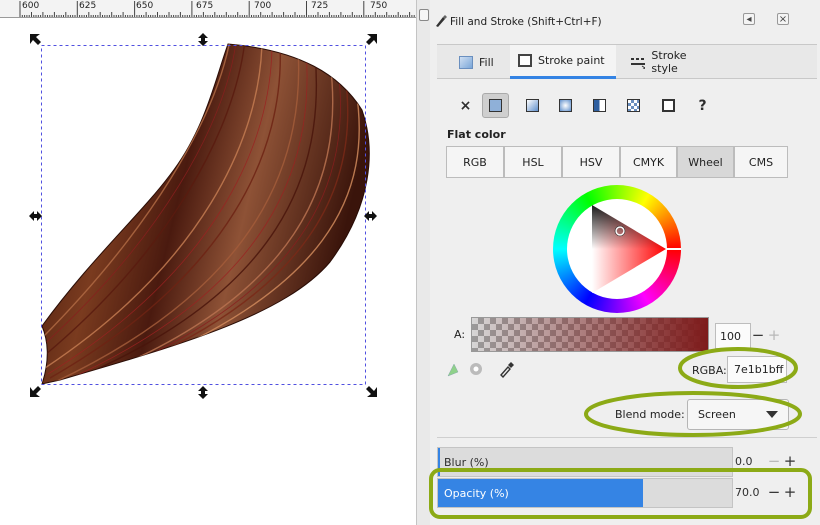  Describe the element at coordinates (526, 22) in the screenshot. I see `dialog-title: Fill and Stroke (Shift+Ctrl+F)` at that location.